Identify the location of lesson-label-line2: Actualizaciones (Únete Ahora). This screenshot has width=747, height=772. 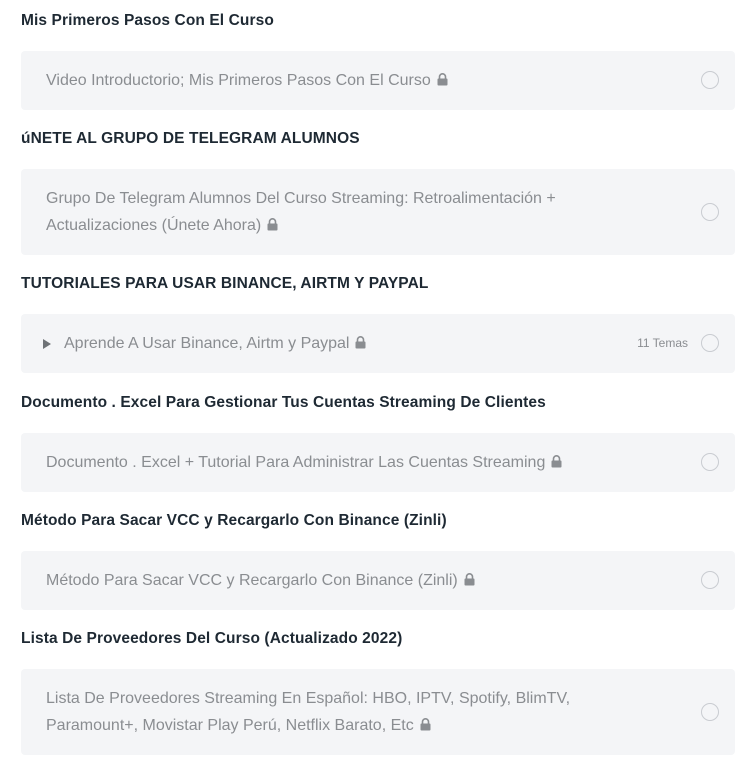
(154, 225).